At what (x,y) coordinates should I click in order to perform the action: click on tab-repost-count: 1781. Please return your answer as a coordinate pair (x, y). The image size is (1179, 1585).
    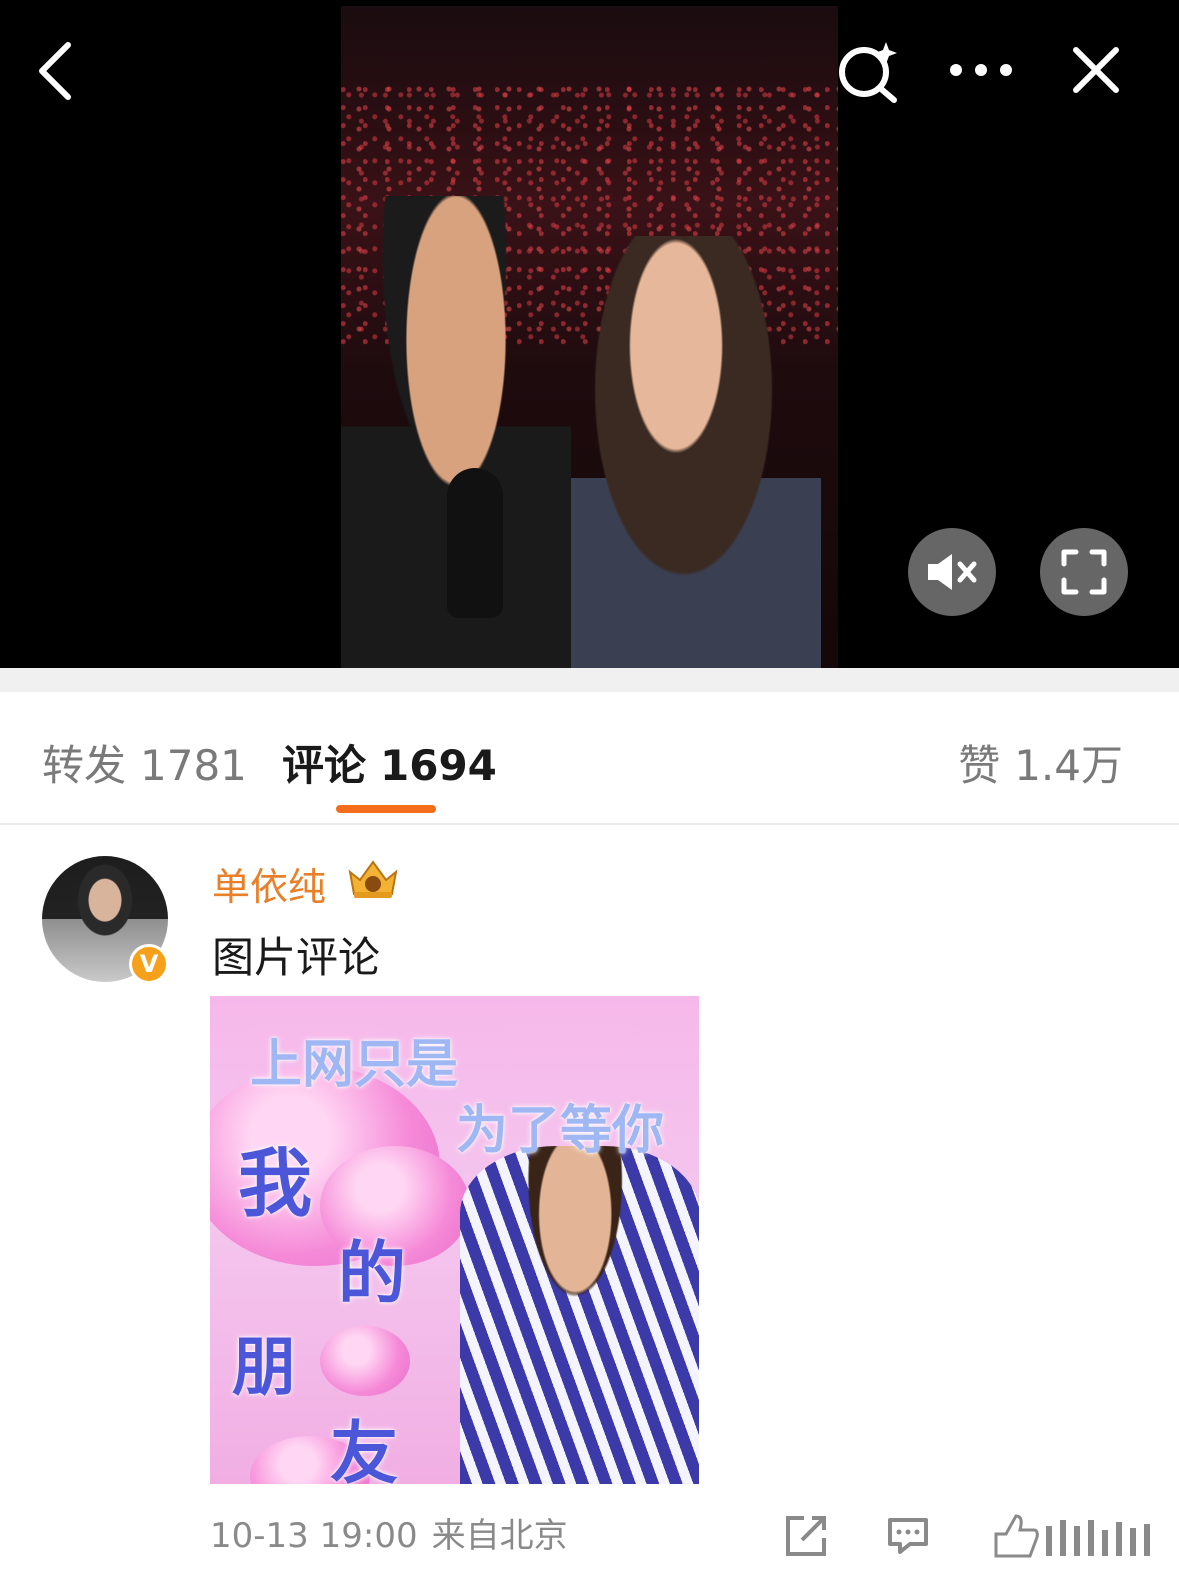
    Looking at the image, I should click on (193, 765).